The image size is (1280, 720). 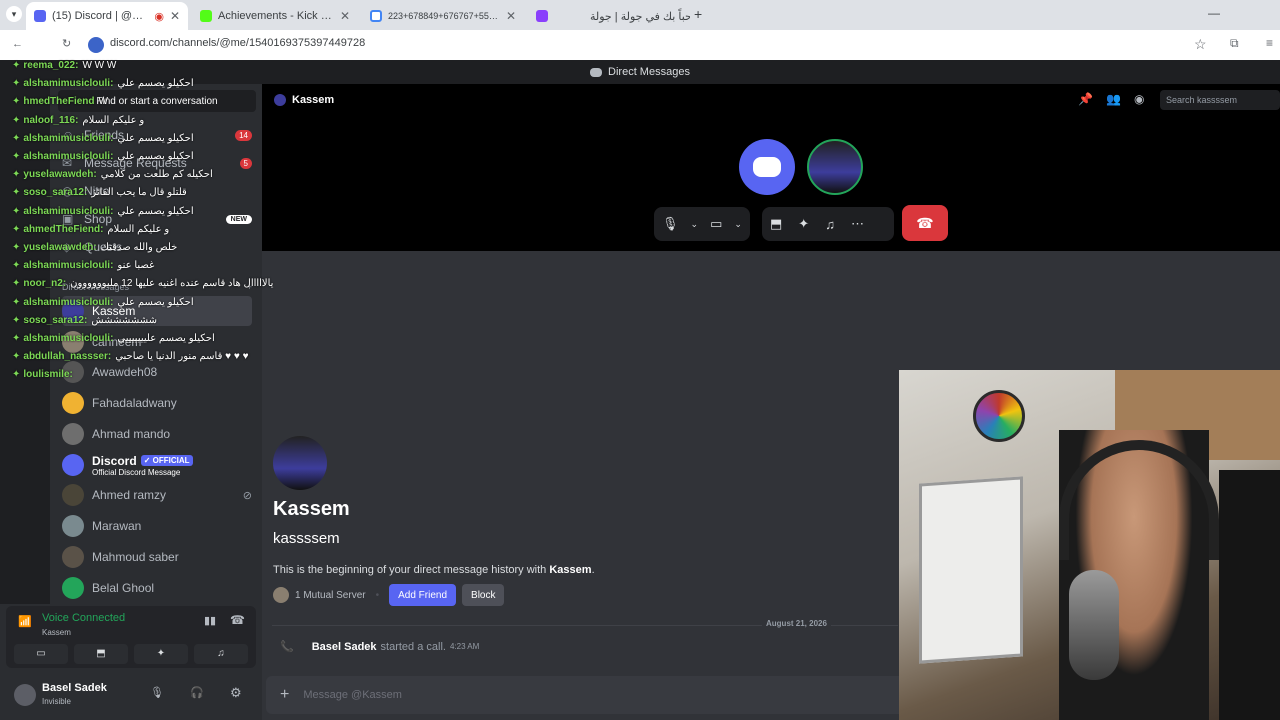 What do you see at coordinates (157, 526) in the screenshot?
I see `dm-item: Marawan` at bounding box center [157, 526].